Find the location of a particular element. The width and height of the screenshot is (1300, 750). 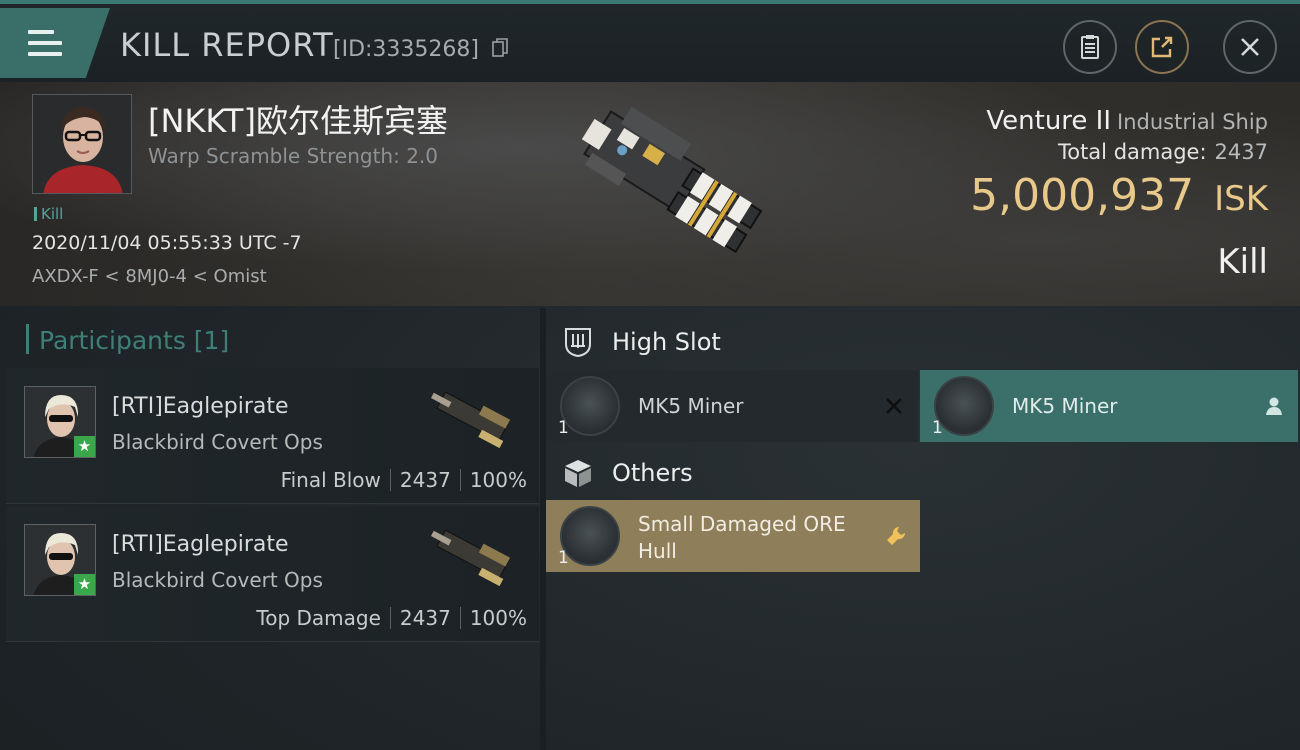

victim-name: [NKKT]欧尔佳斯宾塞 is located at coordinates (298, 119).